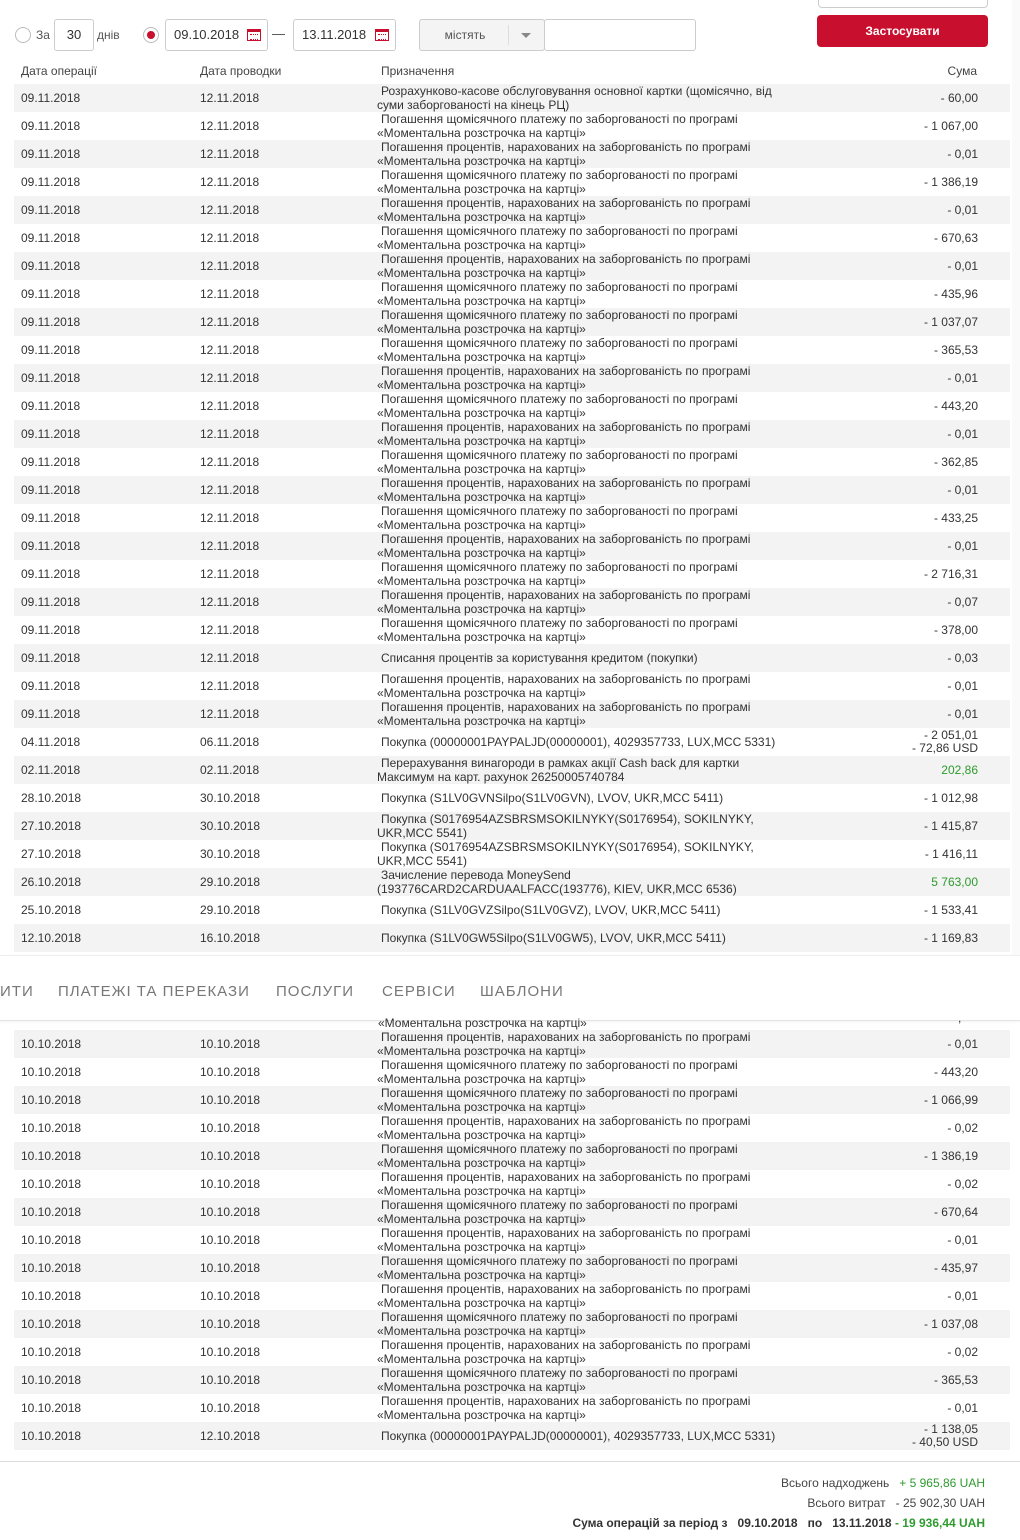 The height and width of the screenshot is (1540, 1020). Describe the element at coordinates (962, 602) in the screenshot. I see `amount: - 0,07` at that location.